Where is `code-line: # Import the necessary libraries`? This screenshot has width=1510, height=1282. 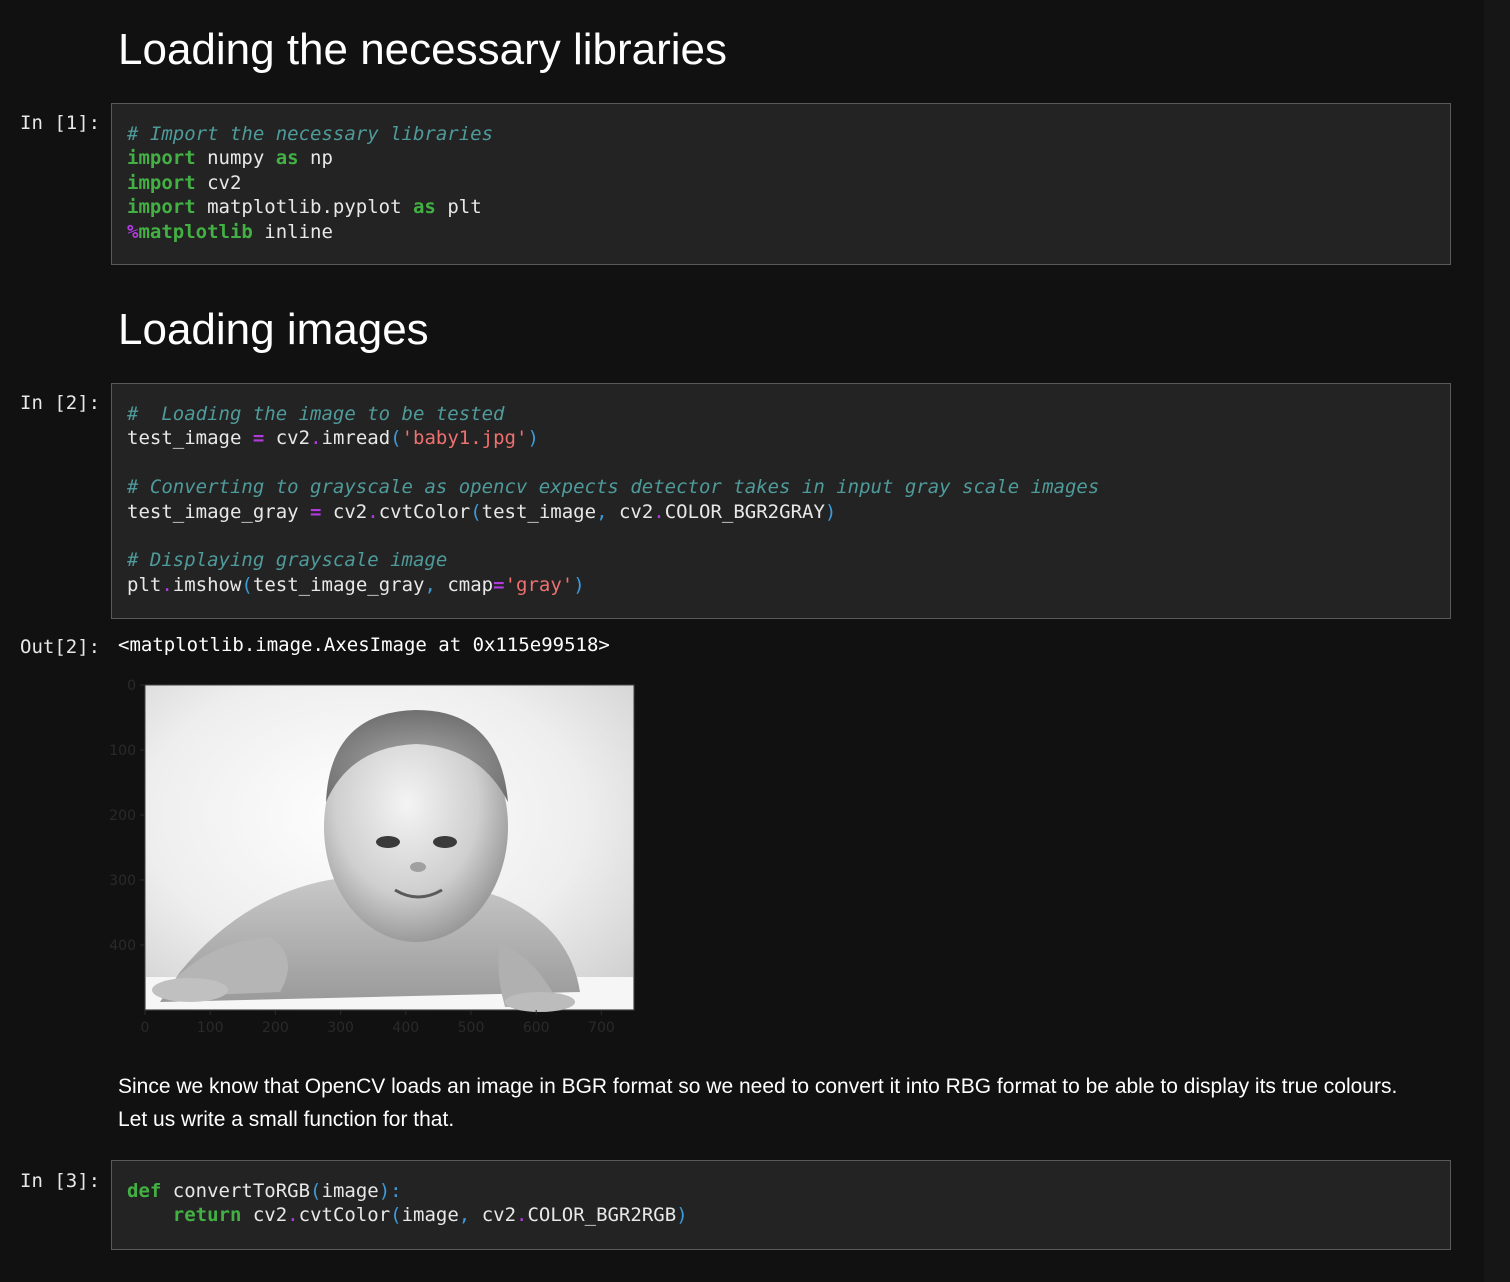 code-line: # Import the necessary libraries is located at coordinates (781, 134).